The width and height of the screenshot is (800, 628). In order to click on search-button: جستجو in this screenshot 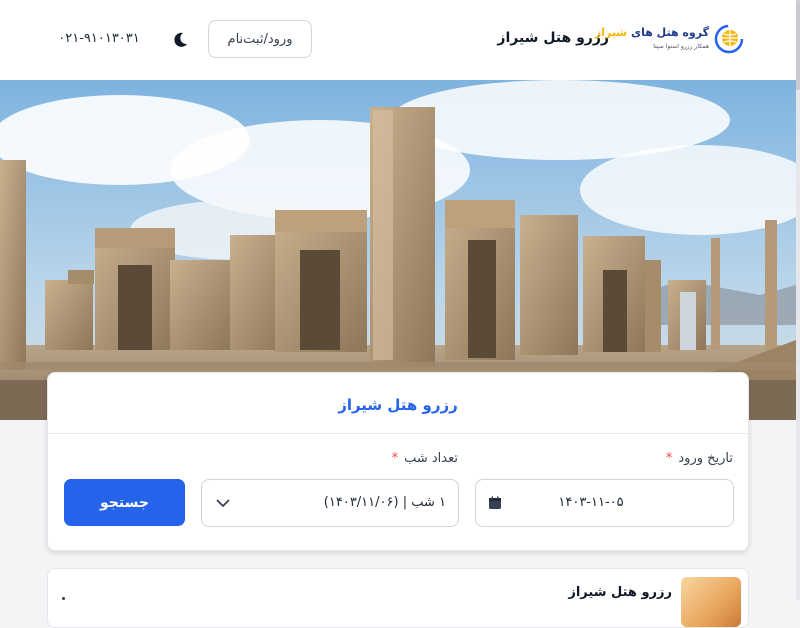, I will do `click(124, 502)`.